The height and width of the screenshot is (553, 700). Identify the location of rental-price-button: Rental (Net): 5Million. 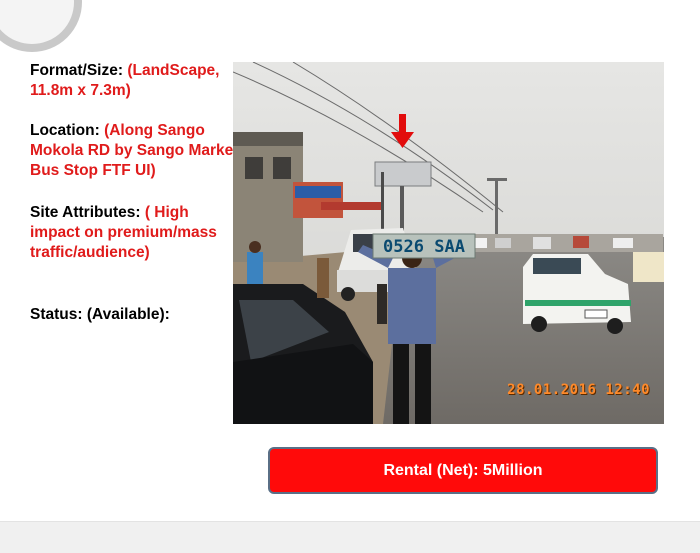
(463, 470).